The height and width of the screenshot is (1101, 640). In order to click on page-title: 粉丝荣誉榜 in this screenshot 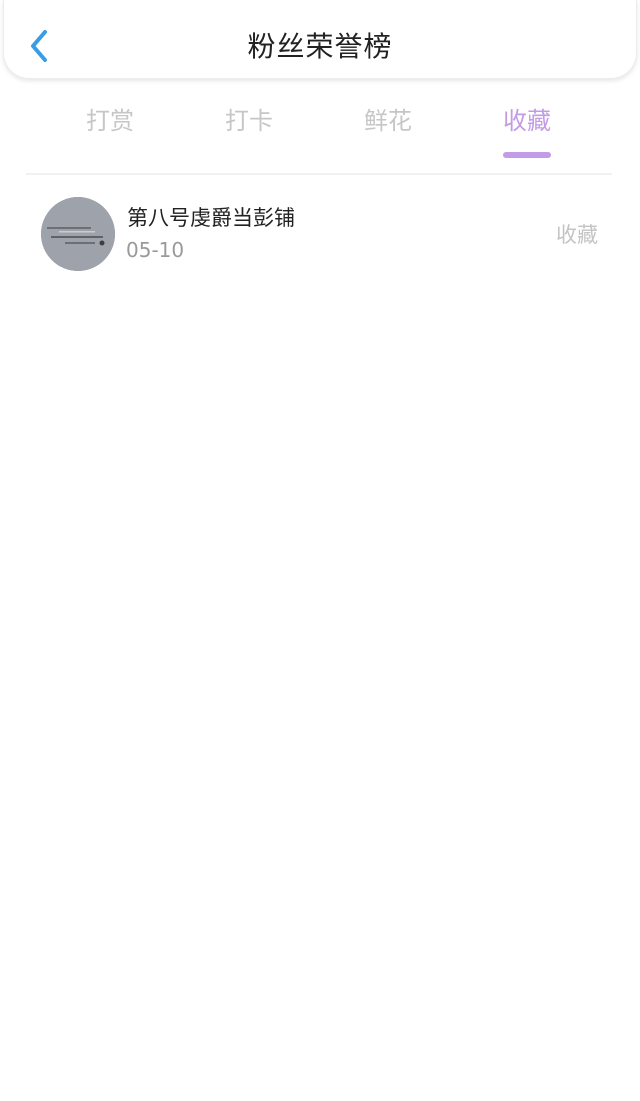, I will do `click(320, 46)`.